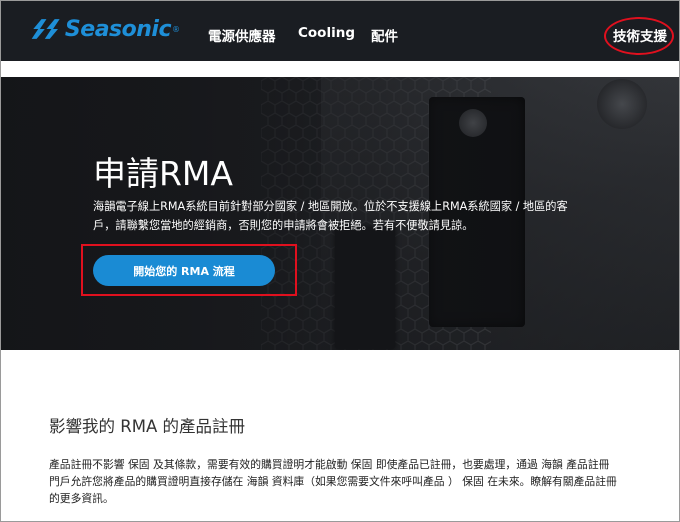 The image size is (680, 522). What do you see at coordinates (118, 29) in the screenshot?
I see `logo-wordmark: Seasonic` at bounding box center [118, 29].